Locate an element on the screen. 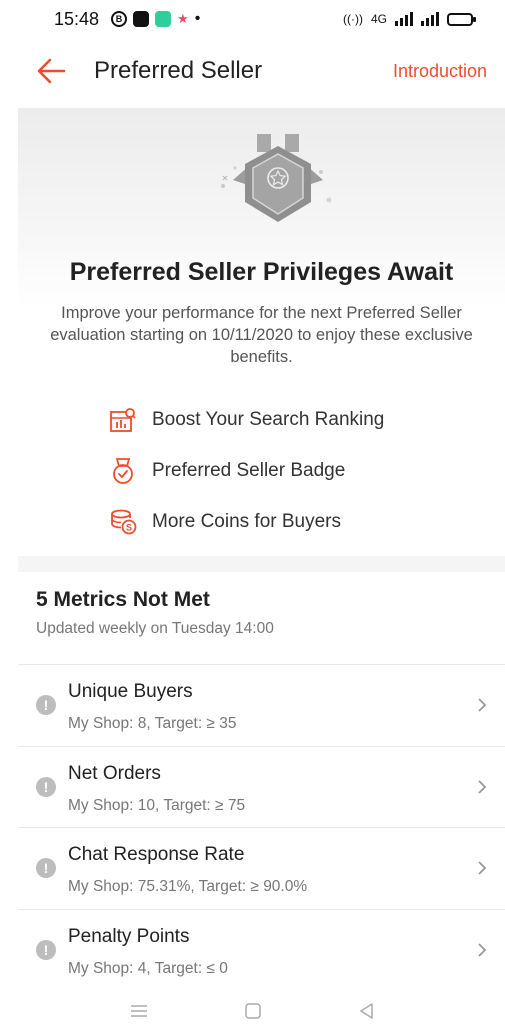 The image size is (505, 1030). preferred-badge-icon is located at coordinates (278, 183).